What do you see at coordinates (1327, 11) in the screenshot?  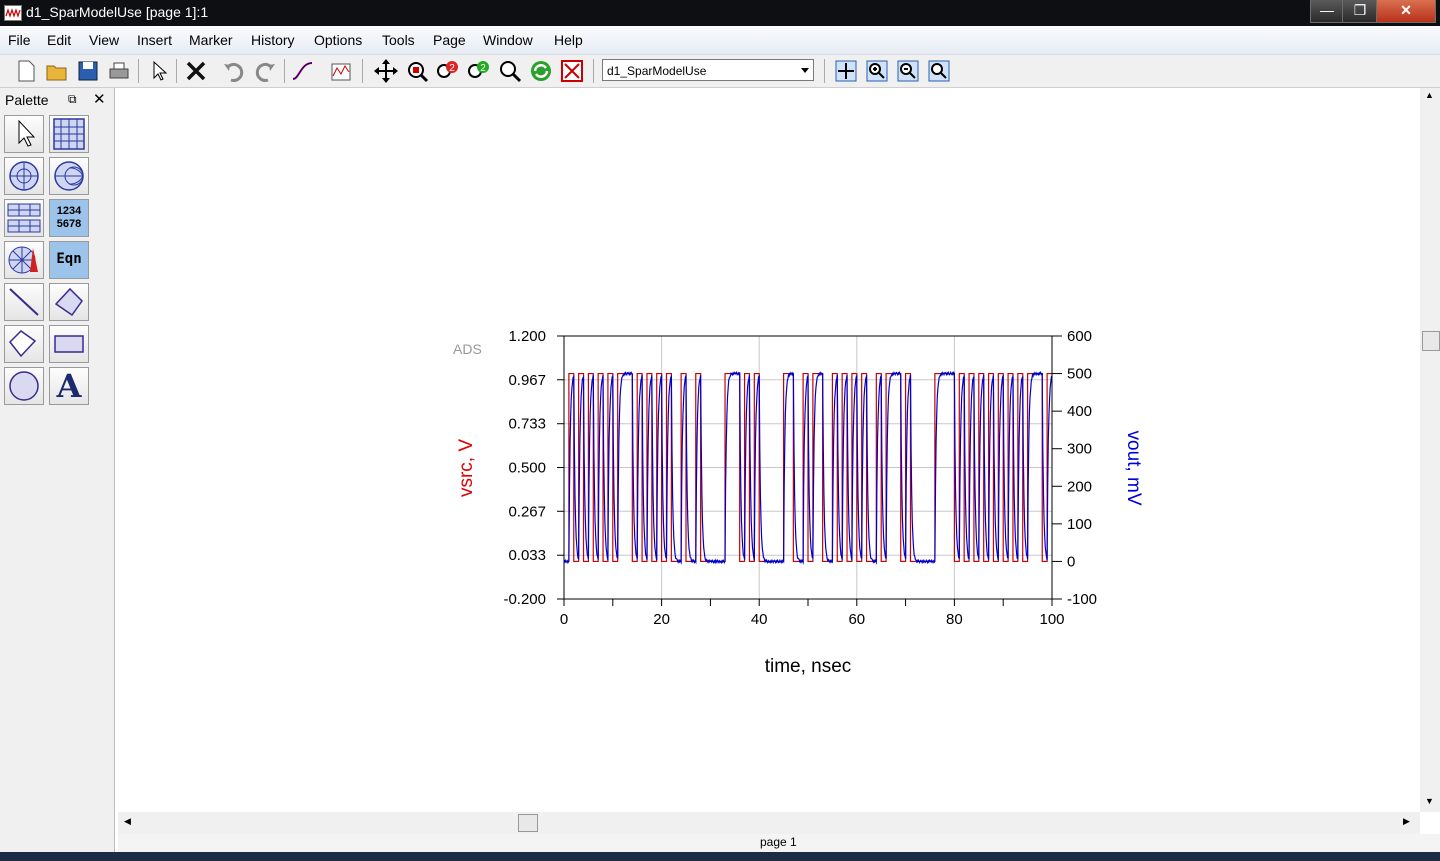 I see `minimize-button: —` at bounding box center [1327, 11].